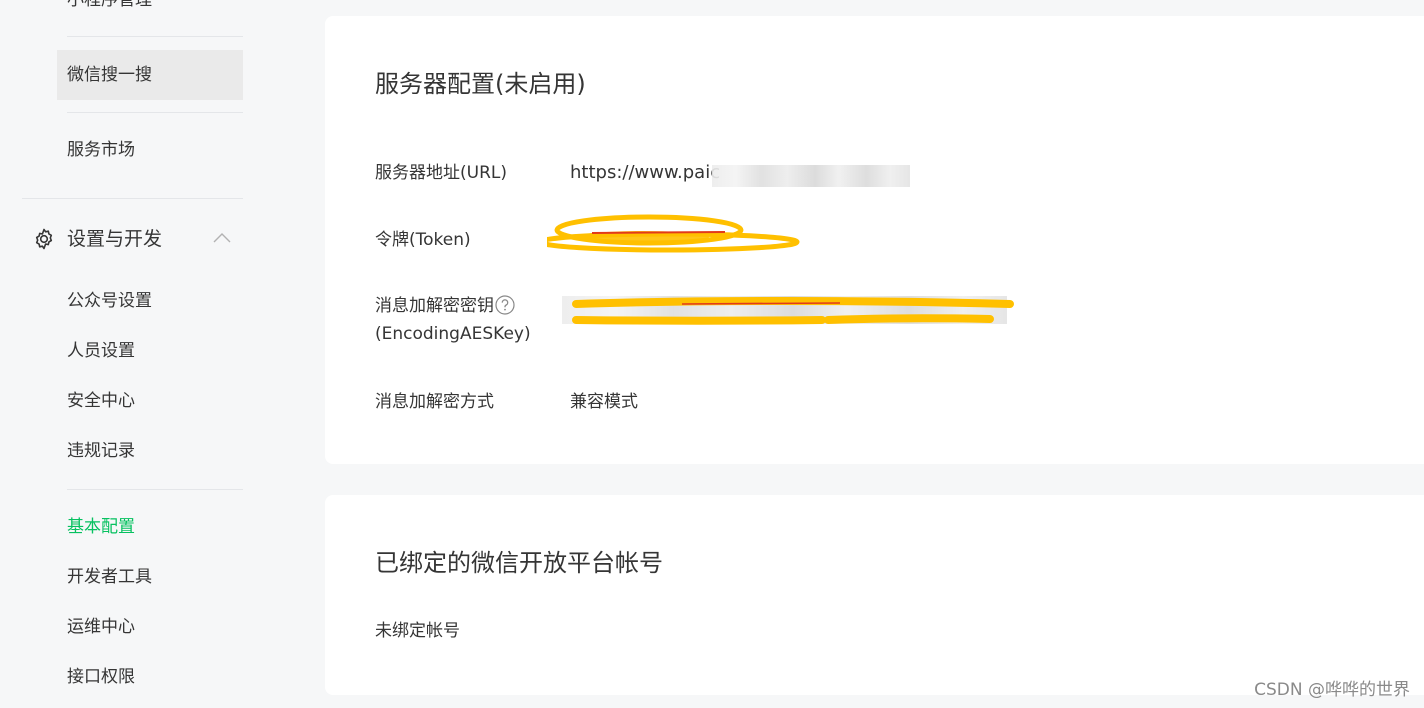 The width and height of the screenshot is (1424, 708). What do you see at coordinates (115, 239) in the screenshot?
I see `sidebar-group-label: 设置与开发` at bounding box center [115, 239].